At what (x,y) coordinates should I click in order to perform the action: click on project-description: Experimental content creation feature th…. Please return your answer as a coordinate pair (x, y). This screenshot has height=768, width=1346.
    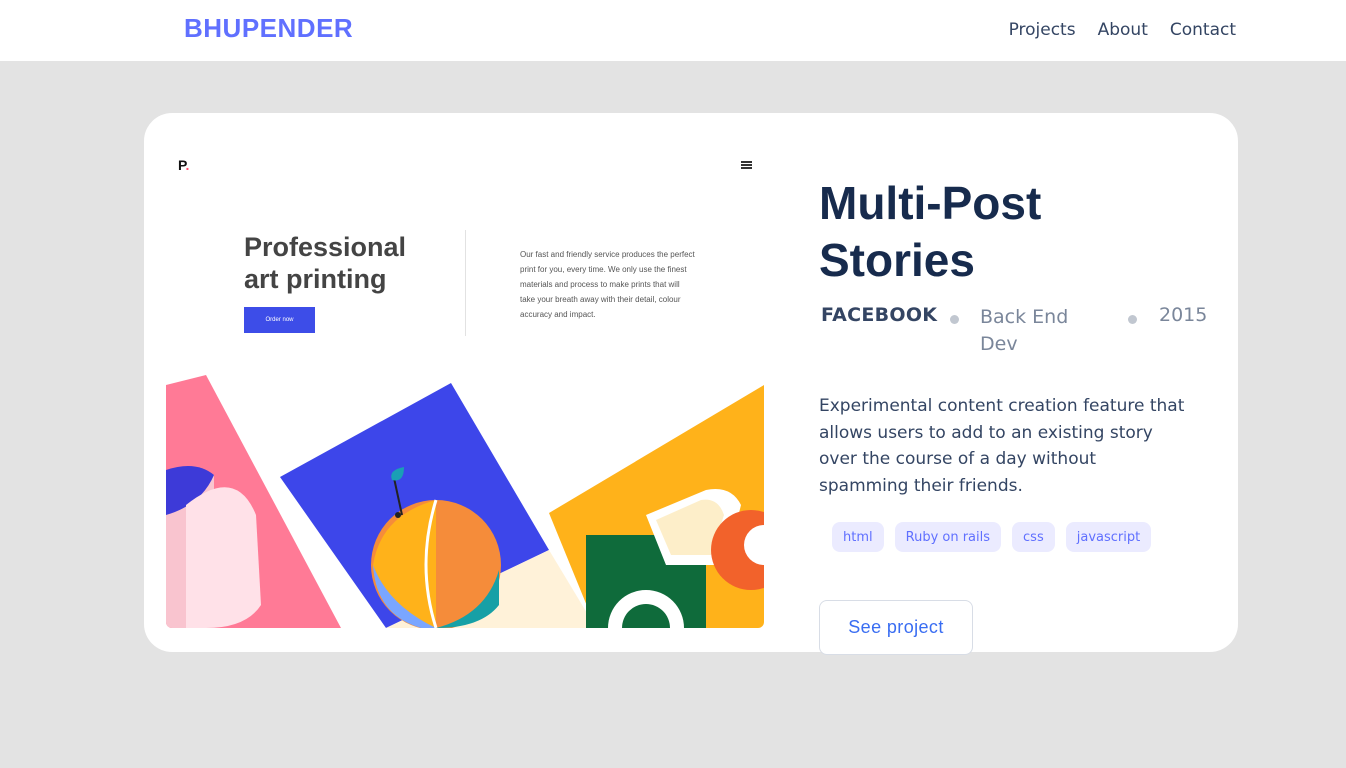
    Looking at the image, I should click on (1002, 446).